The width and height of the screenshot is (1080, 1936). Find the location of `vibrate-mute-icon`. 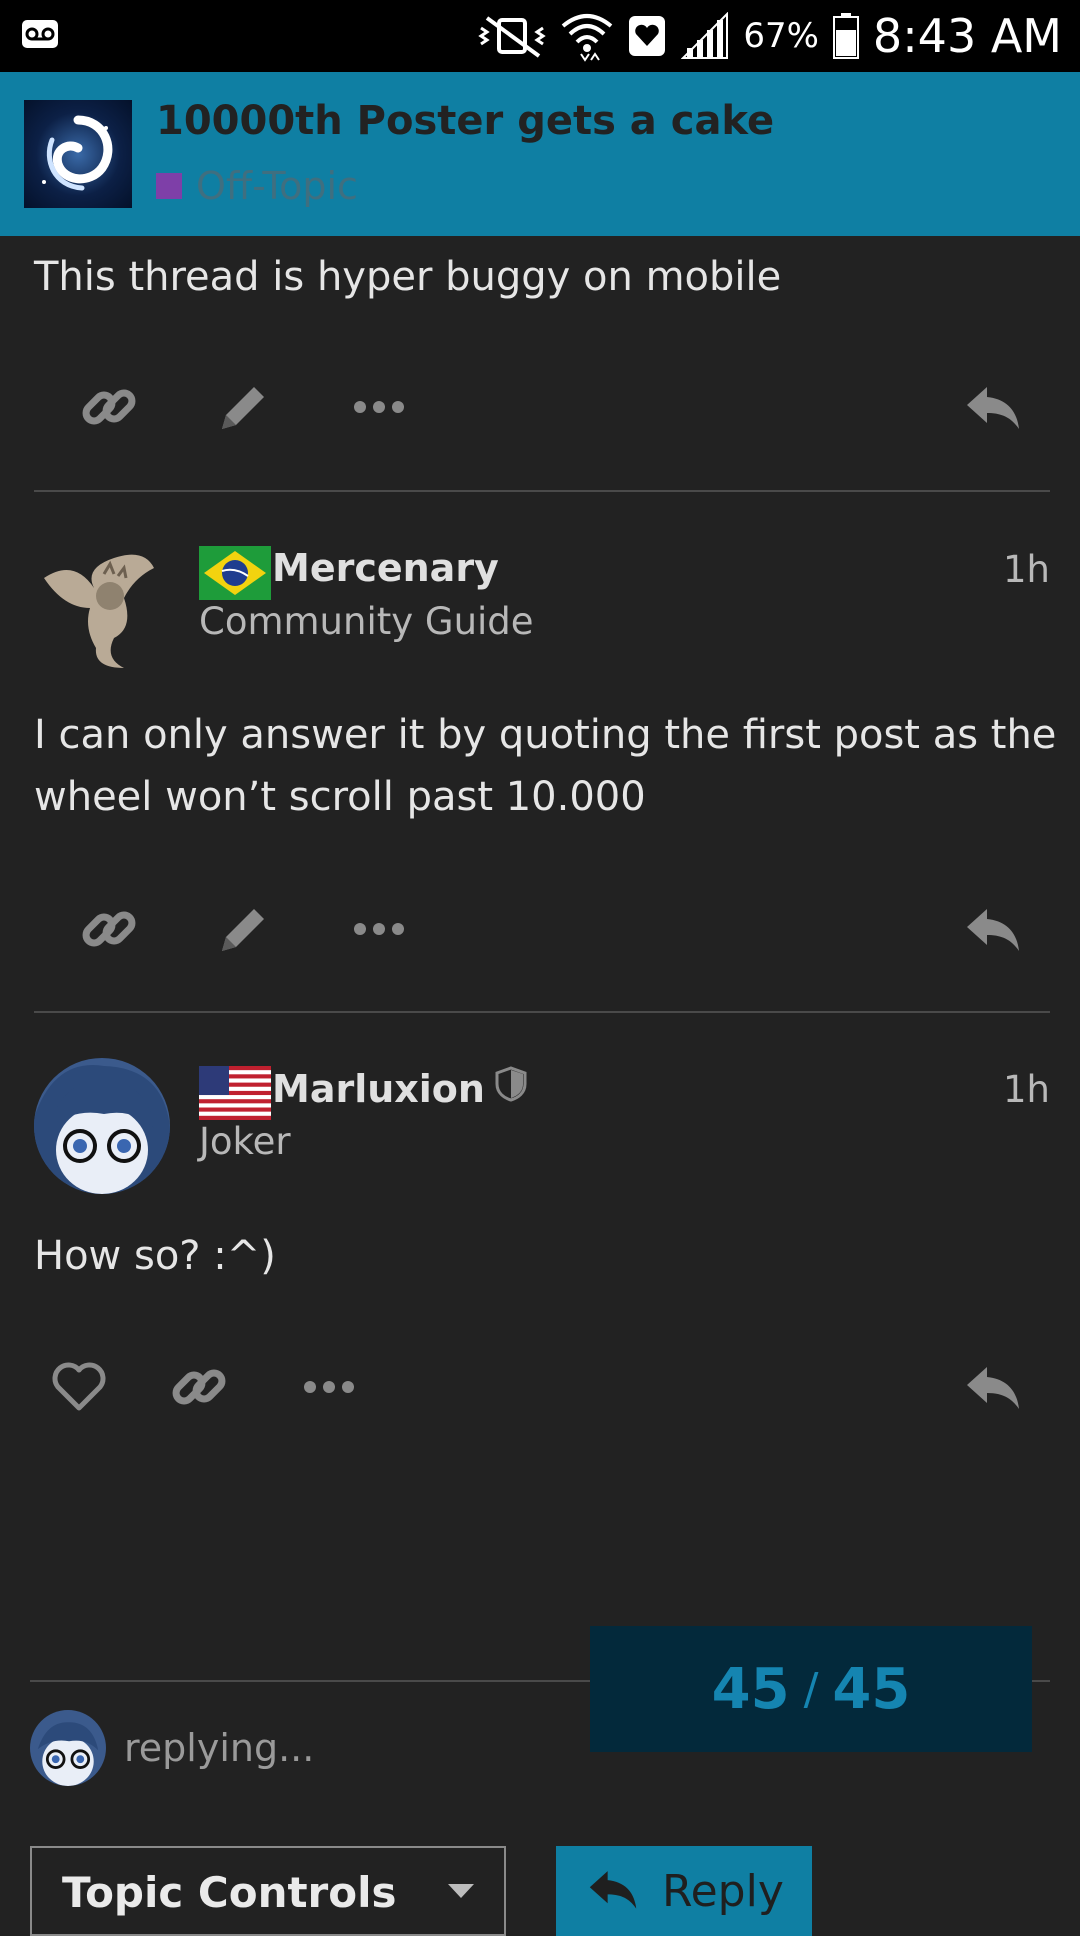

vibrate-mute-icon is located at coordinates (512, 36).